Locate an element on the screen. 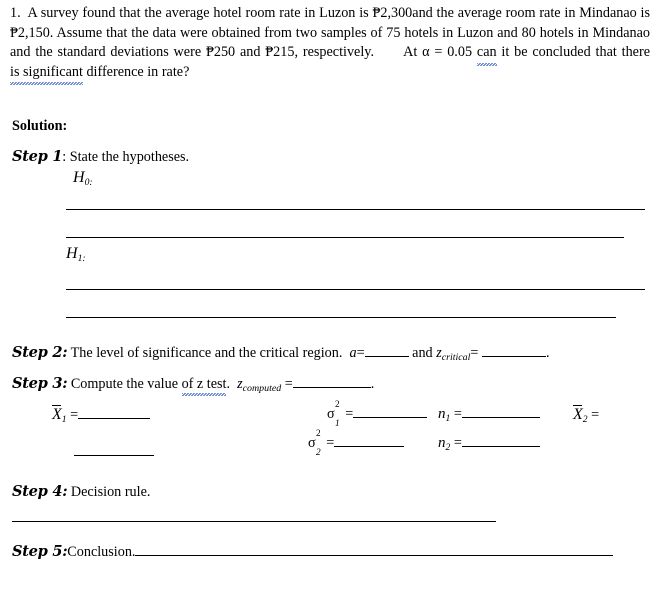 This screenshot has height=594, width=656. n2-field: n2 = is located at coordinates (489, 443).